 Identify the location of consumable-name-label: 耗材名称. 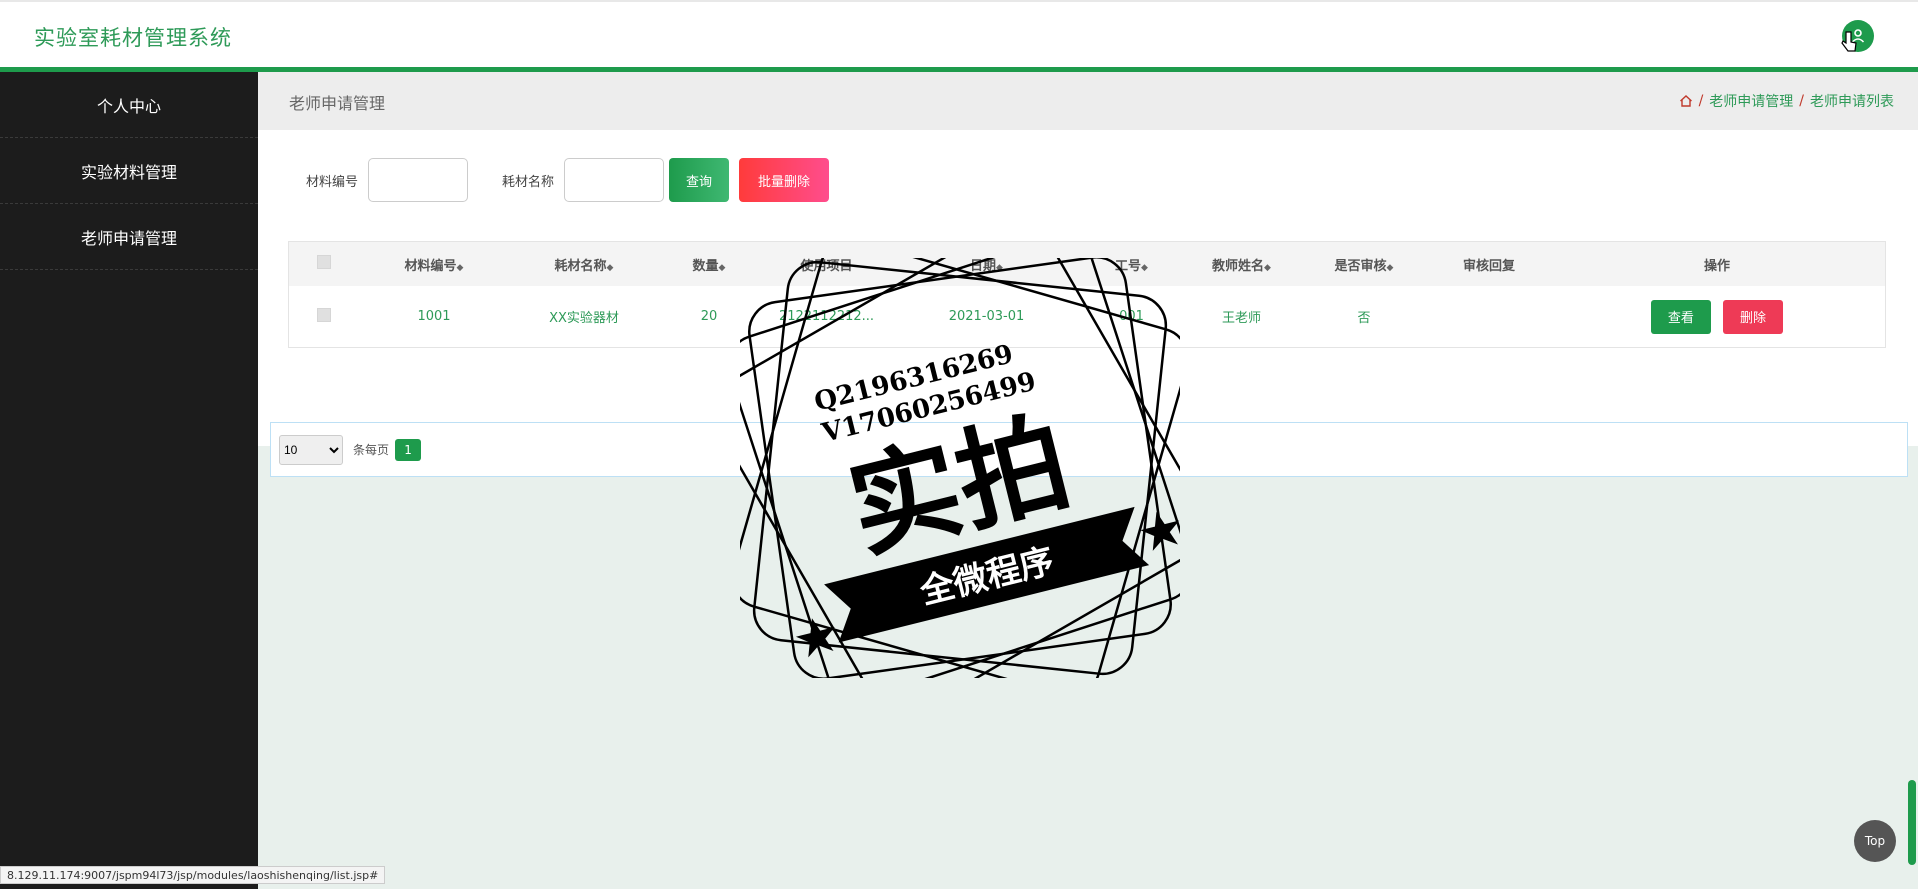
(528, 182).